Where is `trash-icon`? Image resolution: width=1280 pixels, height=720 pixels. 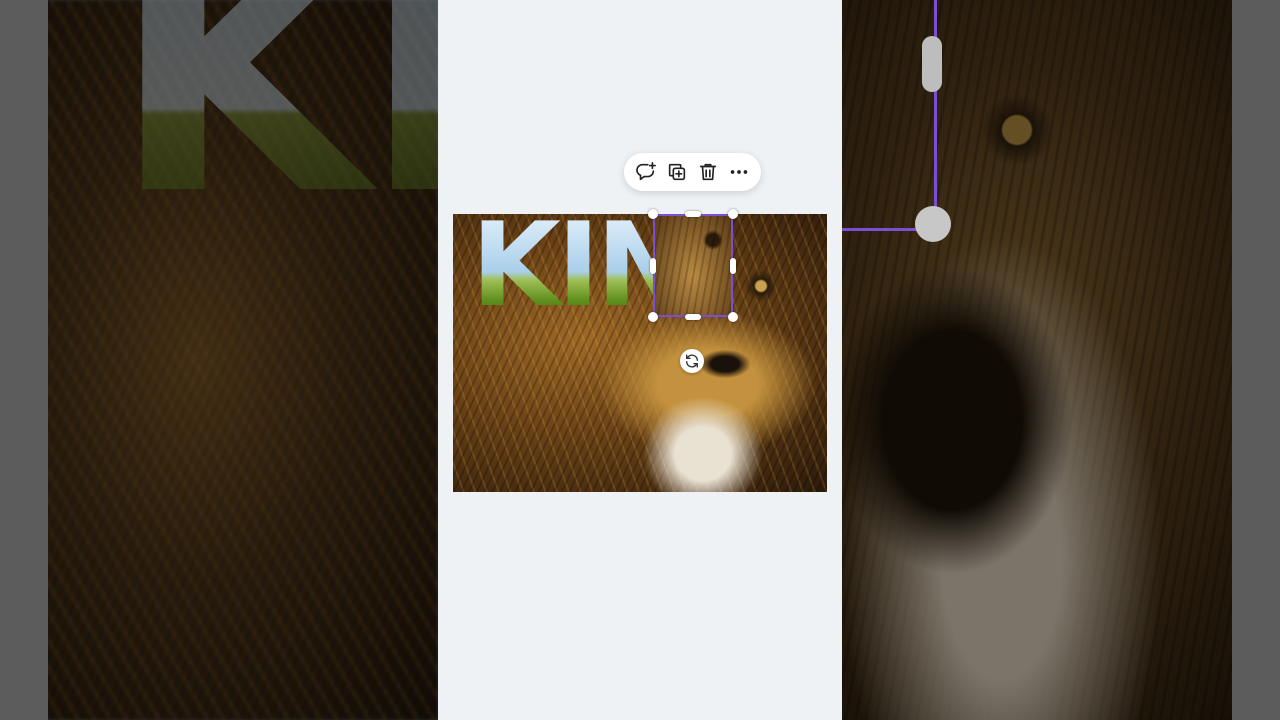 trash-icon is located at coordinates (708, 172).